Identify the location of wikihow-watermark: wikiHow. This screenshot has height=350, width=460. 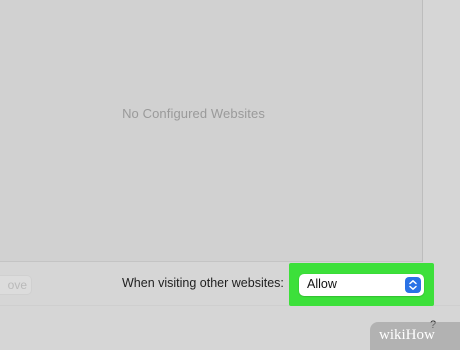
(415, 336).